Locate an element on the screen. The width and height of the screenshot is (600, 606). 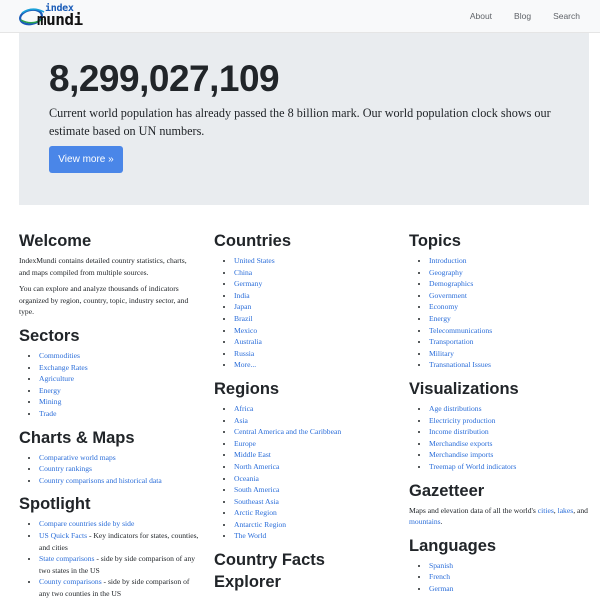
nav-links: About Blog Search is located at coordinates (514, 16).